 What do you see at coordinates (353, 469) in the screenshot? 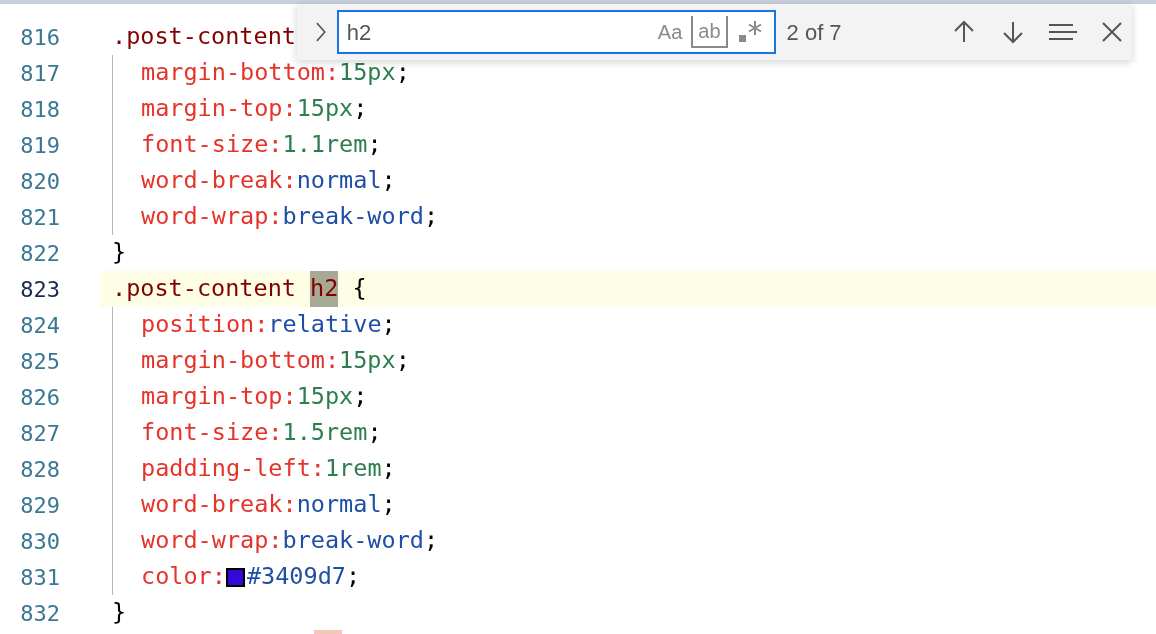
I see `code-token: 1rem` at bounding box center [353, 469].